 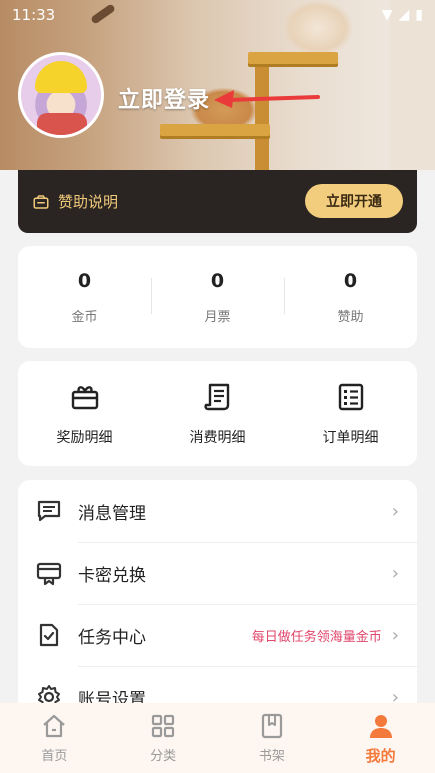 I want to click on signal-icon: ◢, so click(x=404, y=15).